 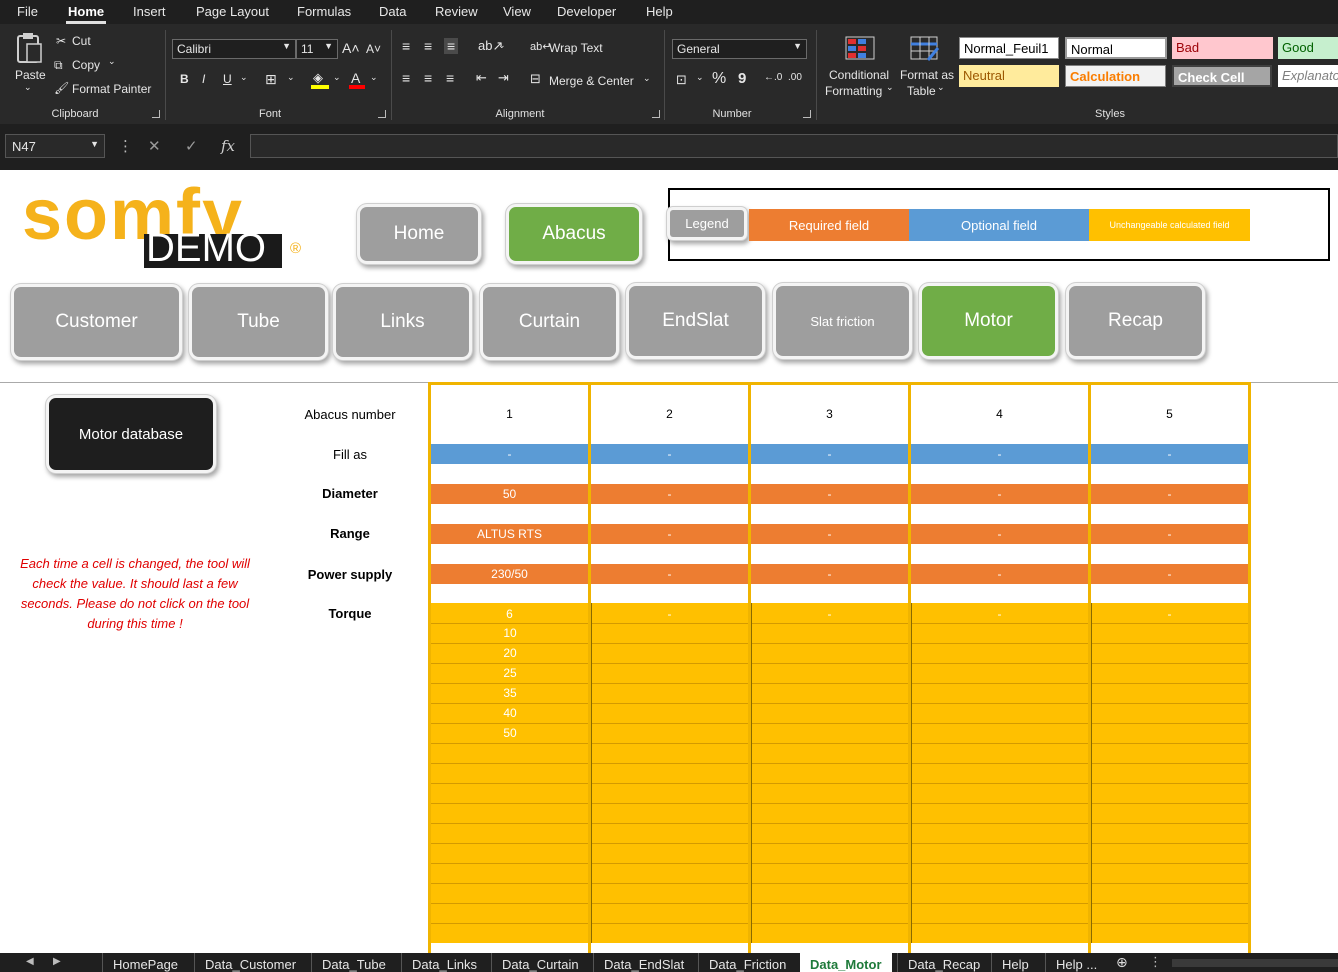 What do you see at coordinates (227, 79) in the screenshot?
I see `underline-button: U` at bounding box center [227, 79].